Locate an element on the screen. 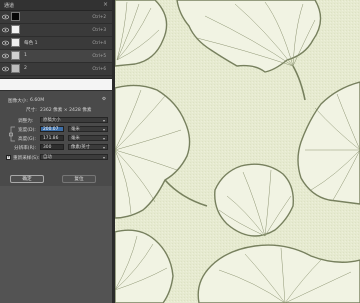 The image size is (360, 303). channel-row: Ctrl+3 is located at coordinates (56, 30).